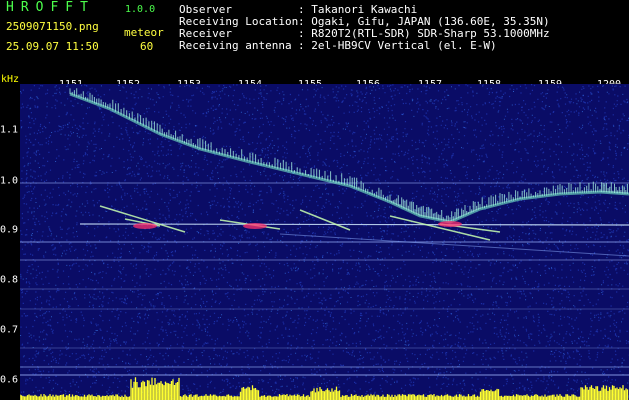  Describe the element at coordinates (140, 9) in the screenshot. I see `app-version: 1.0.0` at that location.